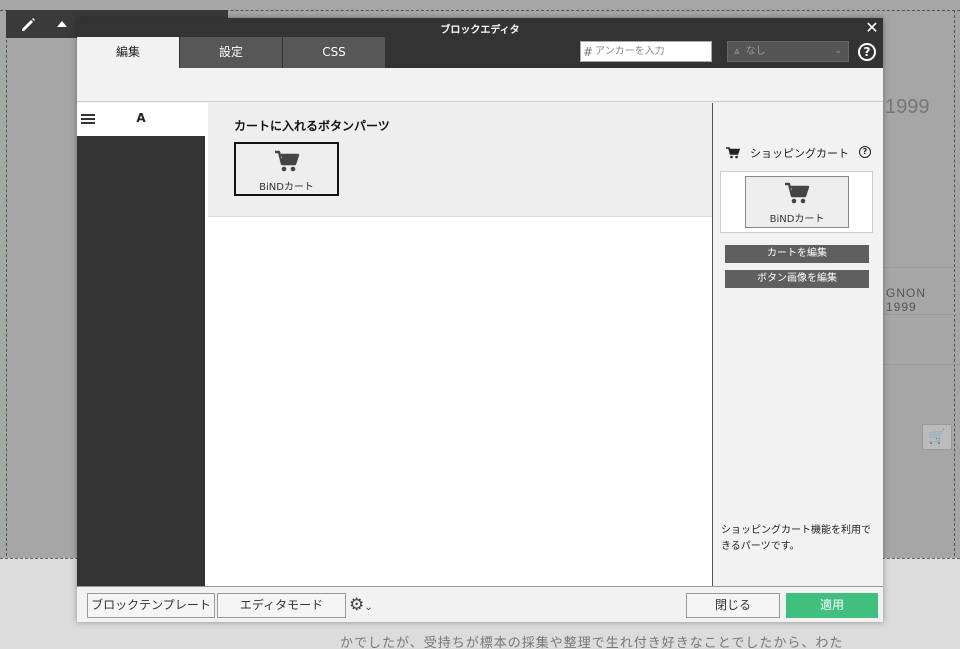  What do you see at coordinates (872, 28) in the screenshot?
I see `close-icon: ✕` at bounding box center [872, 28].